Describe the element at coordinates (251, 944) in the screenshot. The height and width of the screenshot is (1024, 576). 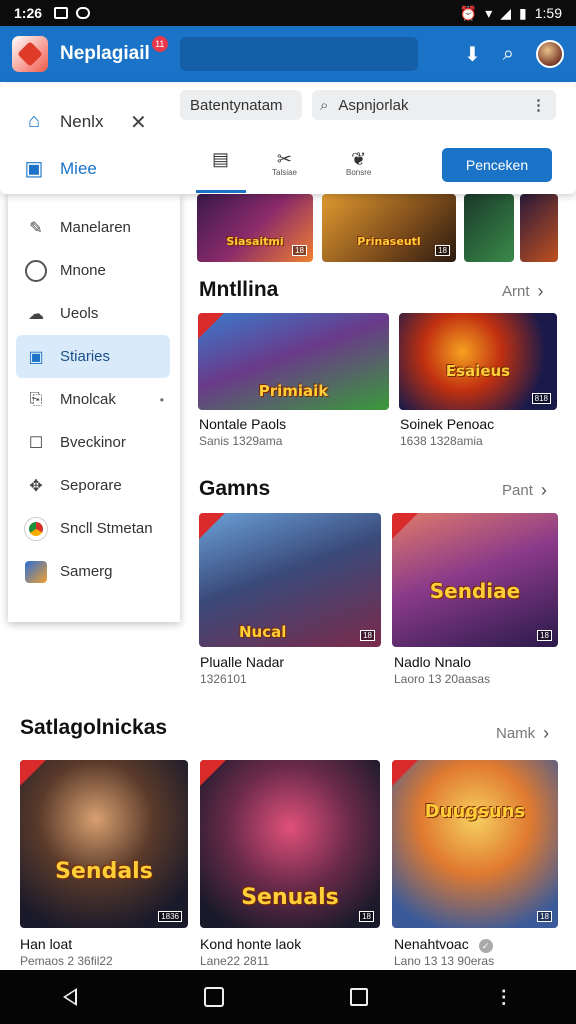
I see `card-title: Kond honte laok` at that location.